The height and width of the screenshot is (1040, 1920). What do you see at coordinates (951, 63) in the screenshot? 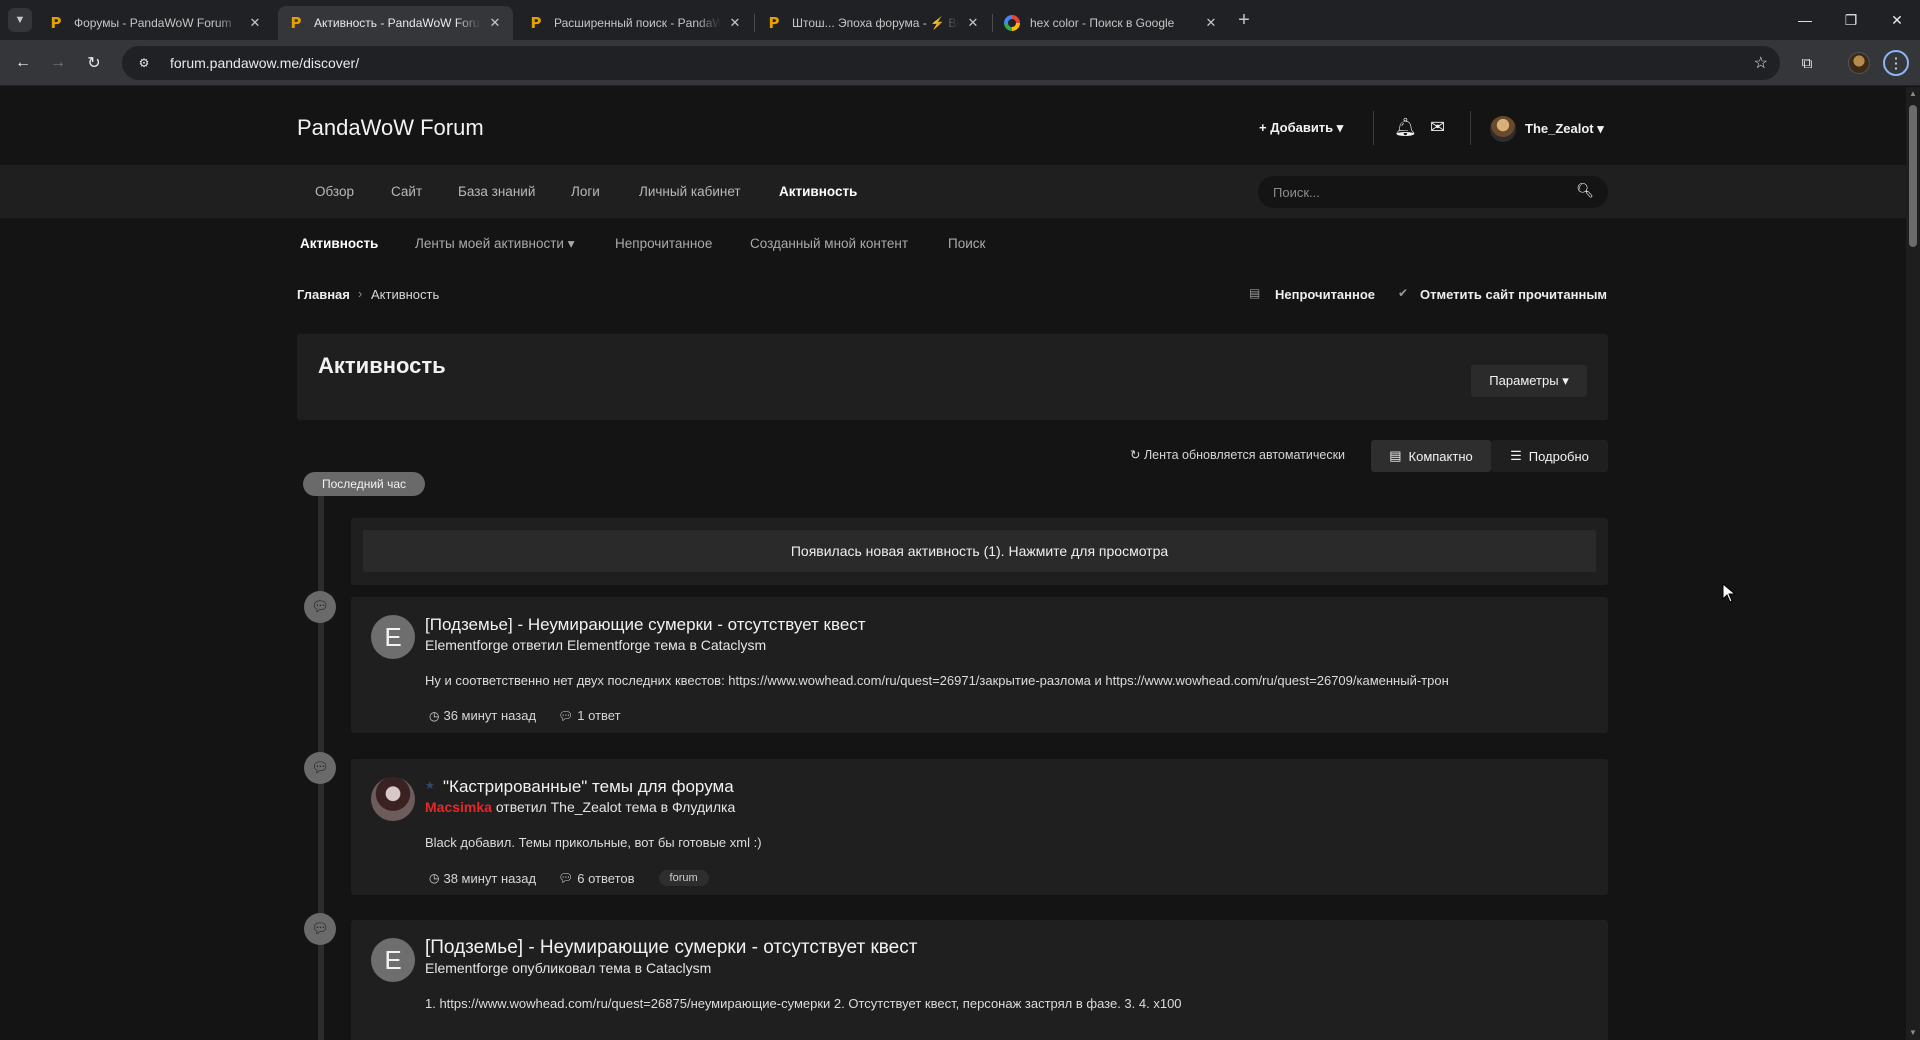
I see `address-bar: ⚙ forum.pandawow.me/discover/ ☆` at bounding box center [951, 63].